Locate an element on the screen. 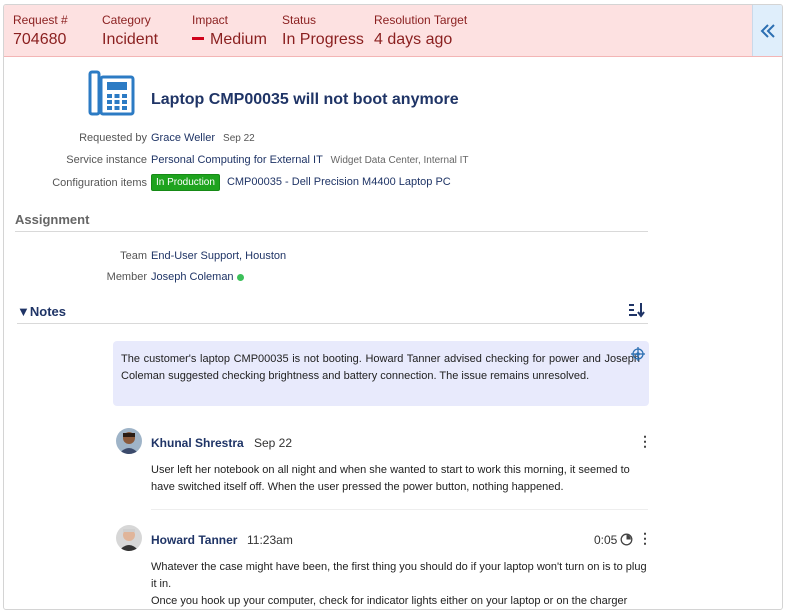 The width and height of the screenshot is (790, 614). online-status-icon is located at coordinates (240, 277).